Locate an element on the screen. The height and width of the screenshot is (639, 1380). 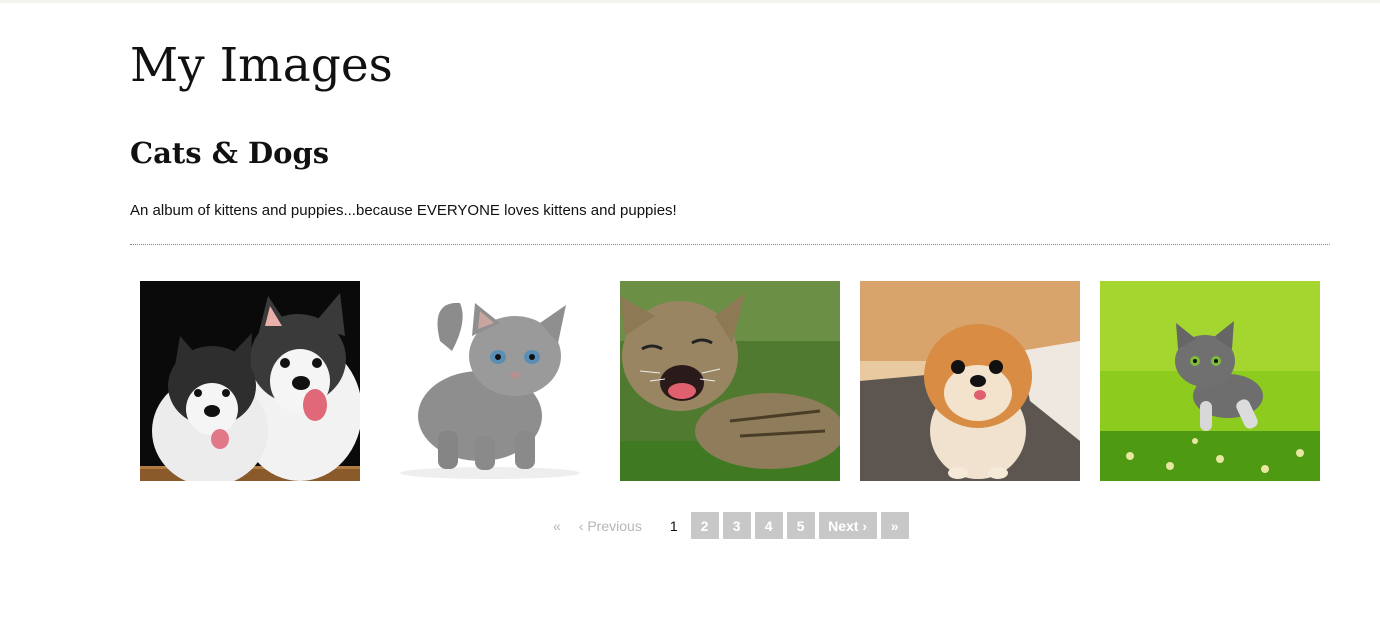
pagination-next: Next › is located at coordinates (847, 525).